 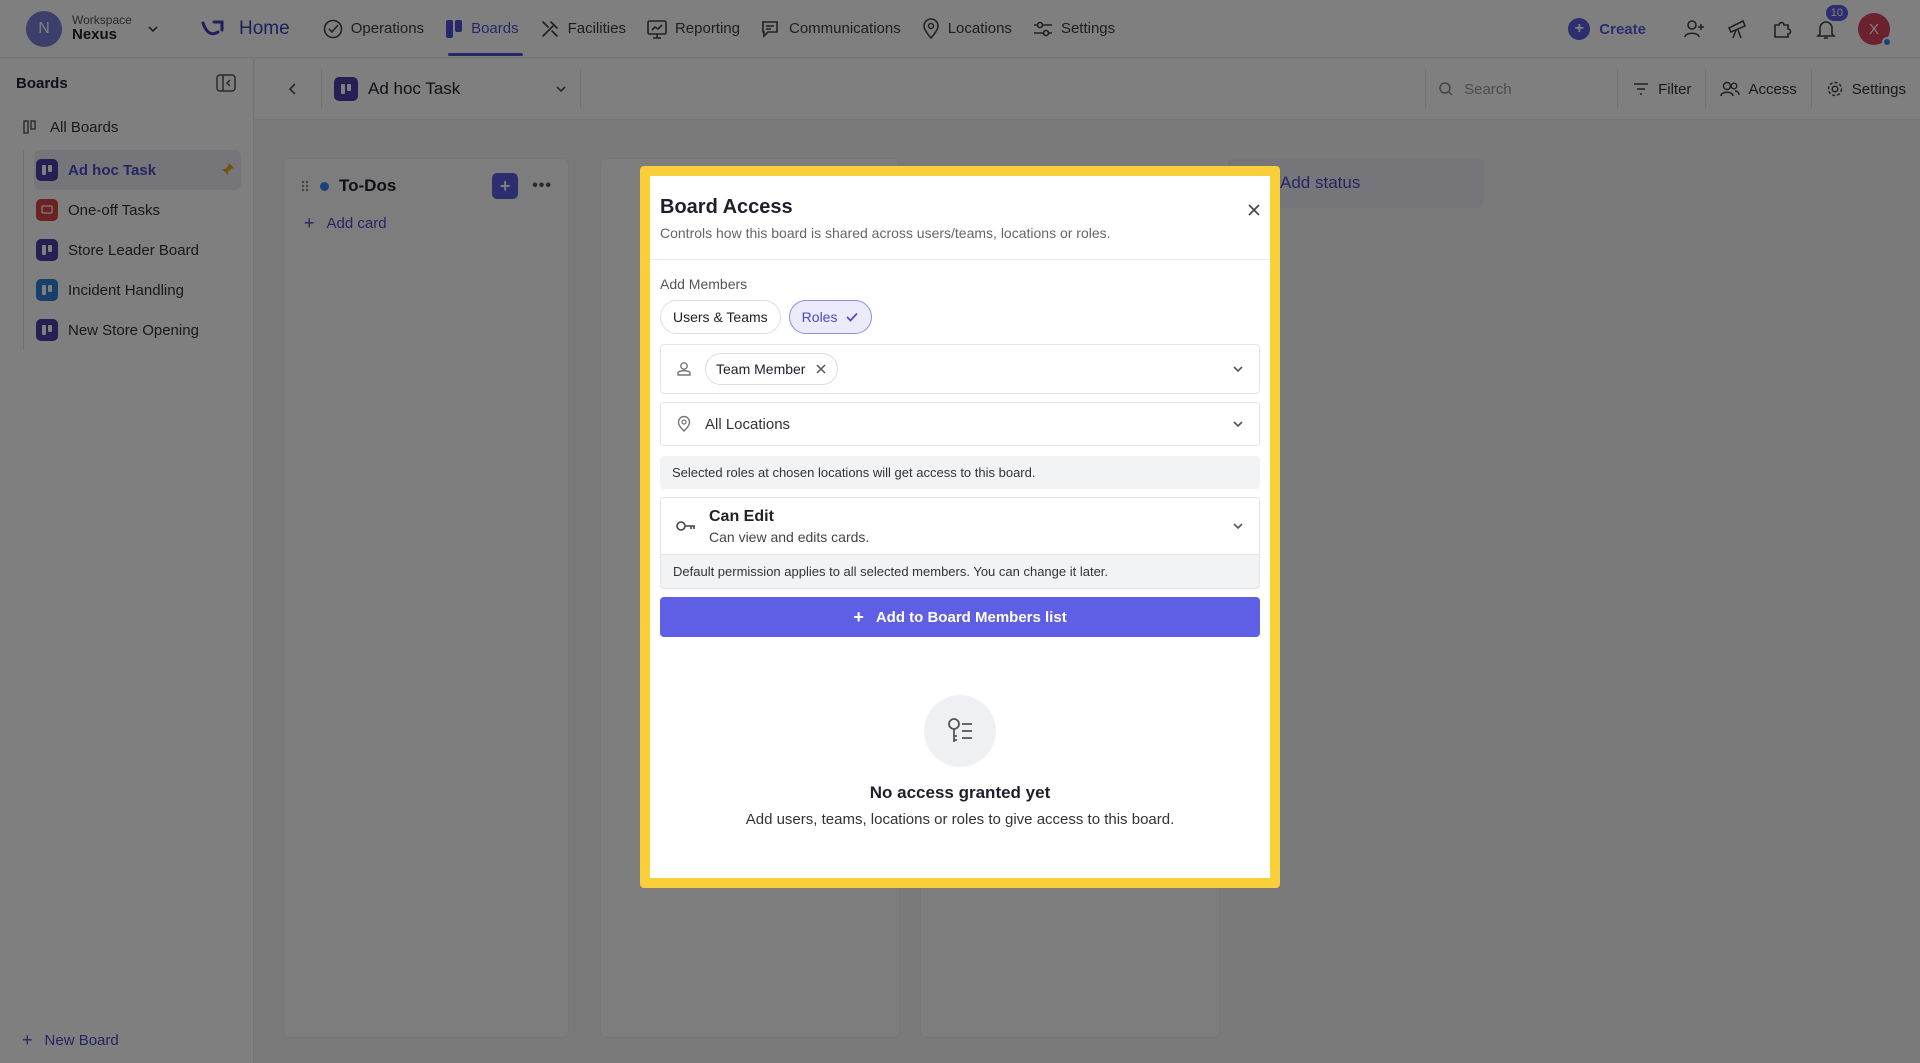 I want to click on location-pin-icon, so click(x=684, y=423).